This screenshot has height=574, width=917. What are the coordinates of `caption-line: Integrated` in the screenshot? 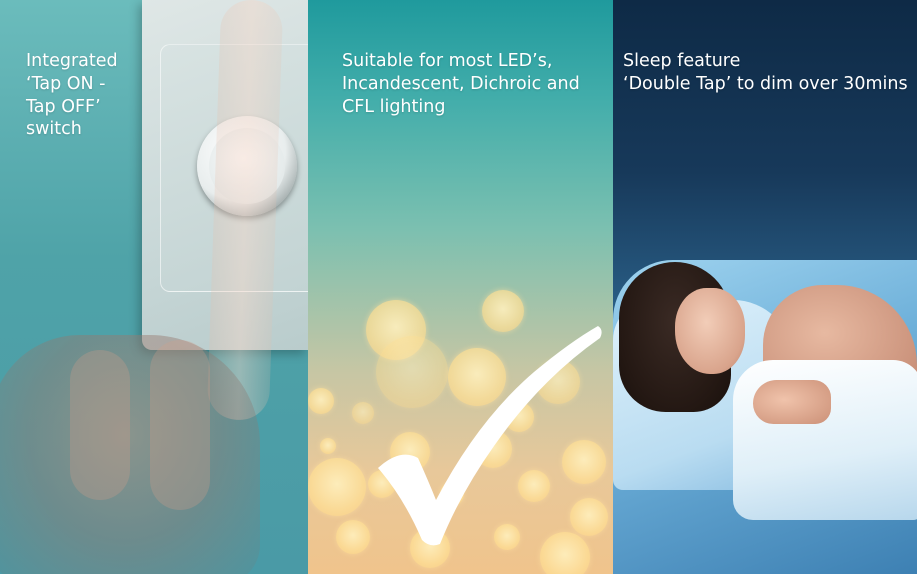 It's located at (72, 61).